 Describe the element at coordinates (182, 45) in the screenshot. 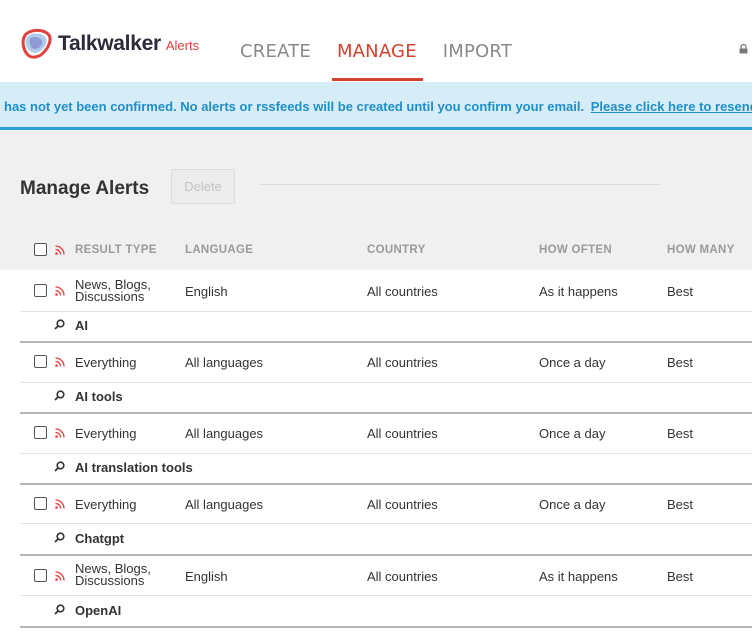

I see `brand-product: Alerts` at that location.